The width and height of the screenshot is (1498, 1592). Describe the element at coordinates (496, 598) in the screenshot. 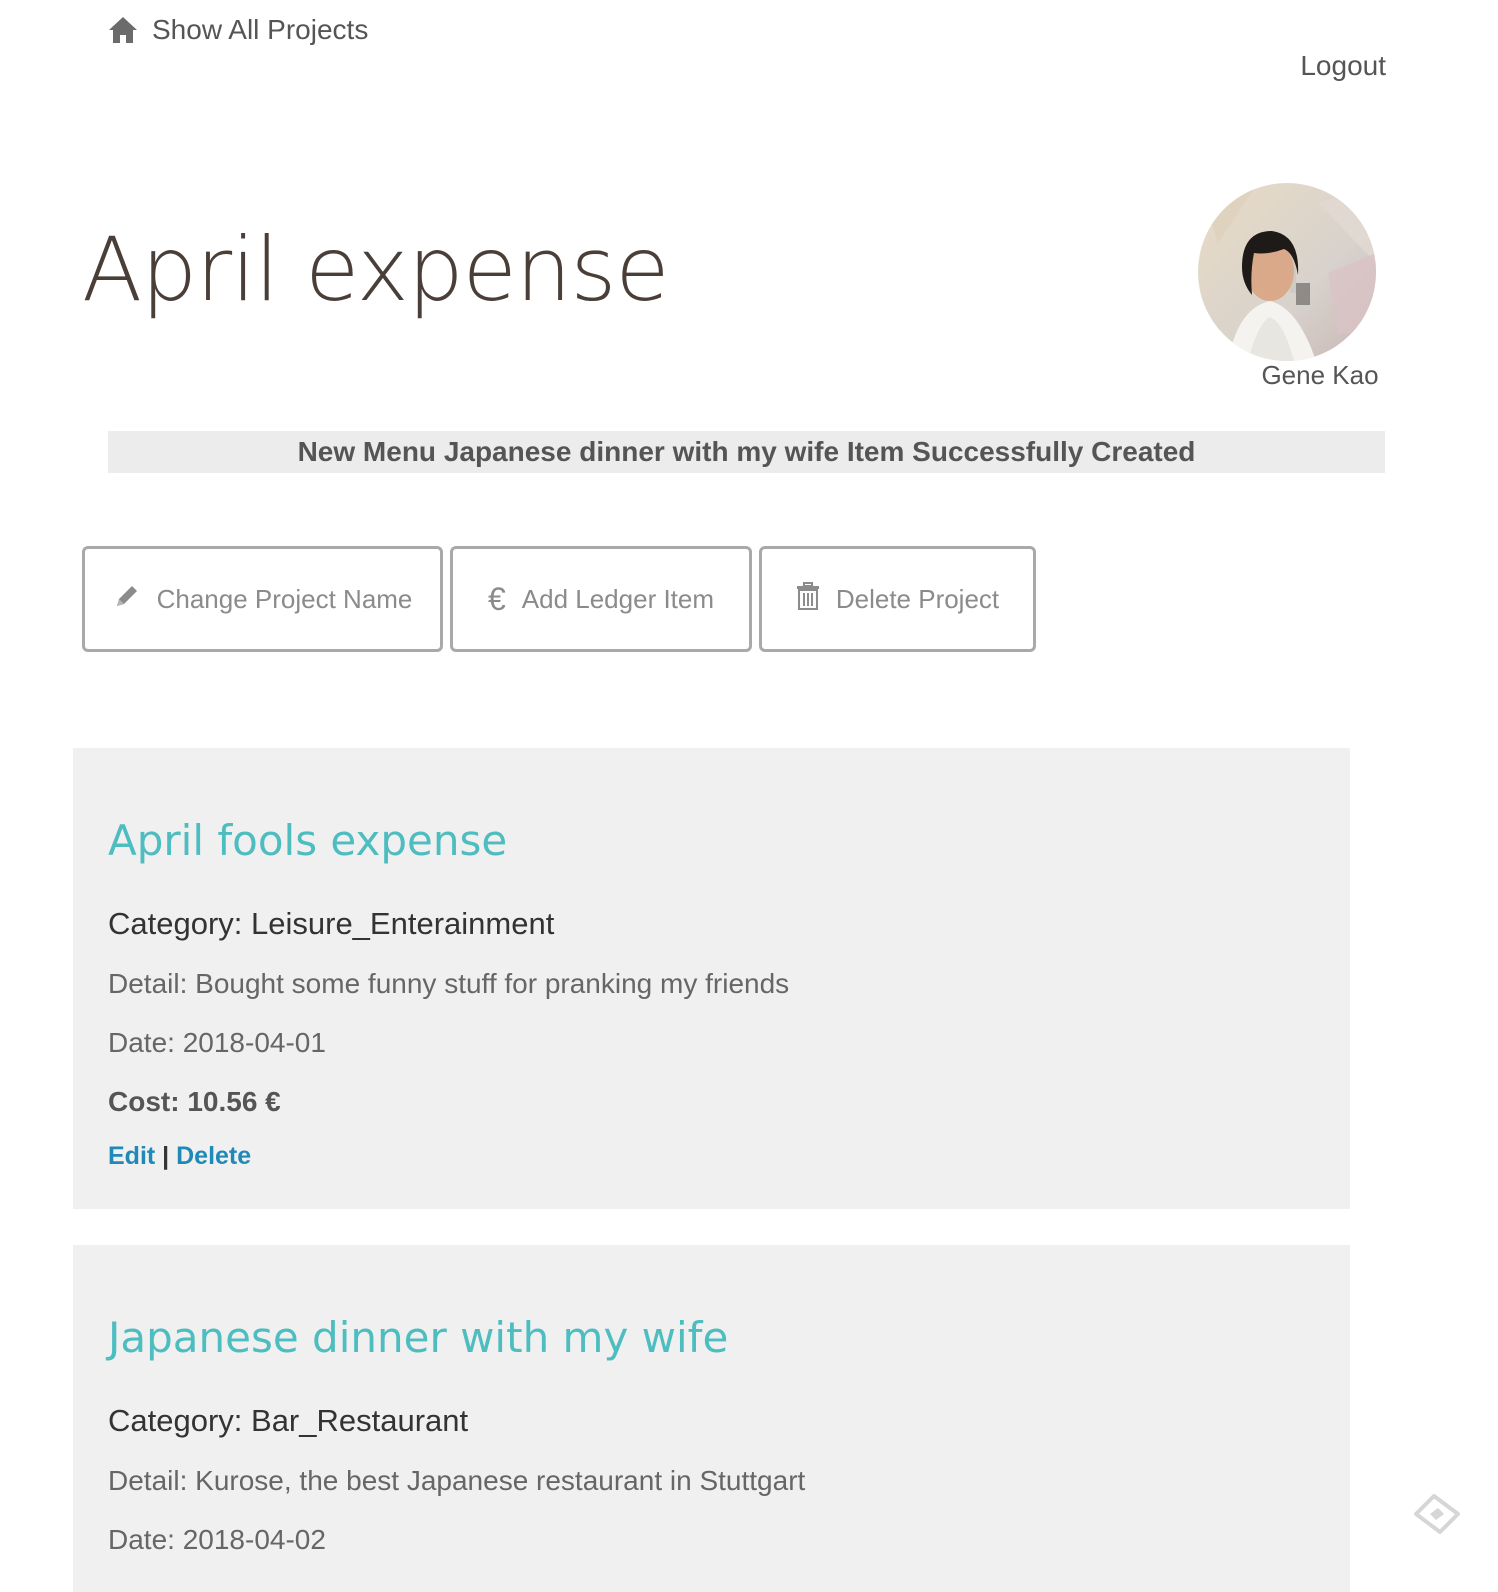

I see `euro-icon: €` at that location.